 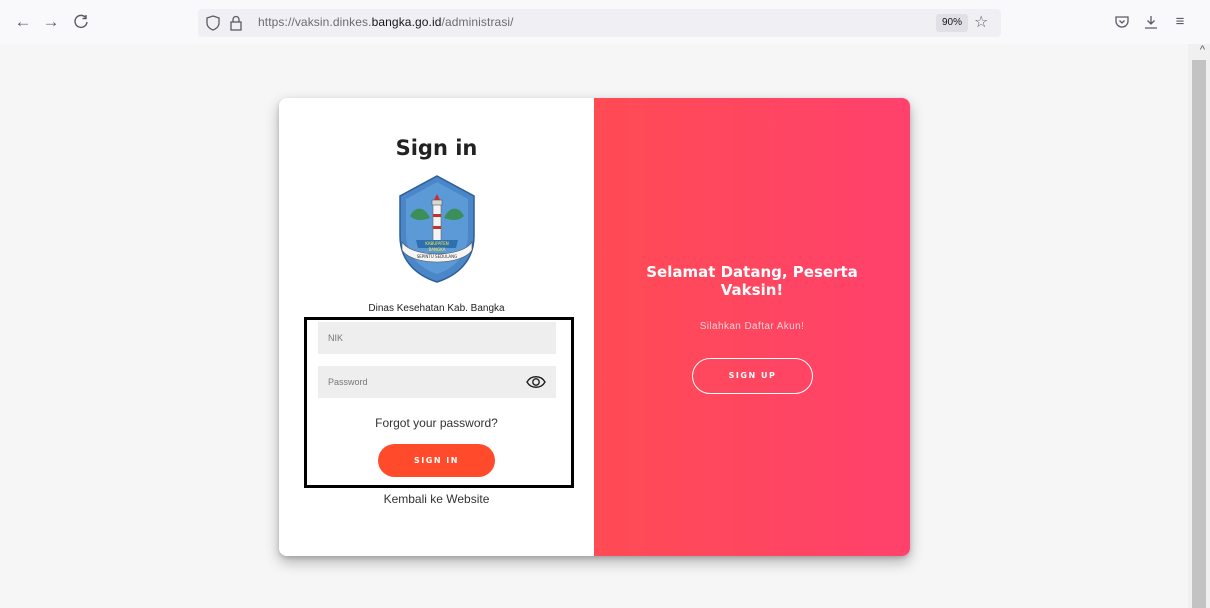 What do you see at coordinates (1122, 22) in the screenshot?
I see `pocket-icon` at bounding box center [1122, 22].